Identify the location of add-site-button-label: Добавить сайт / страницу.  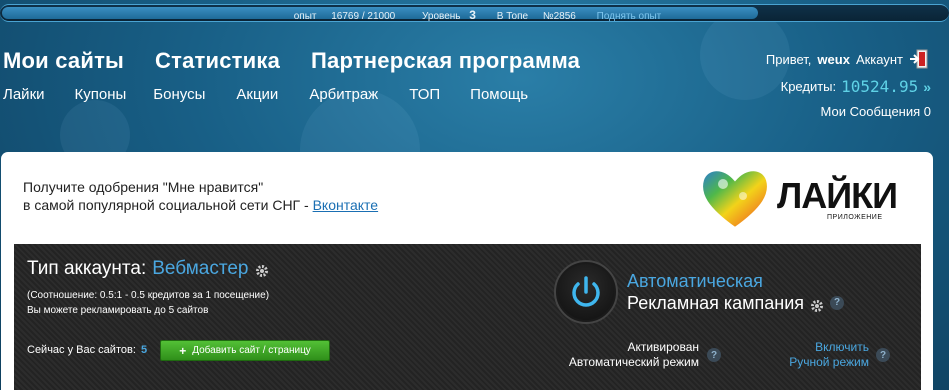
(251, 350).